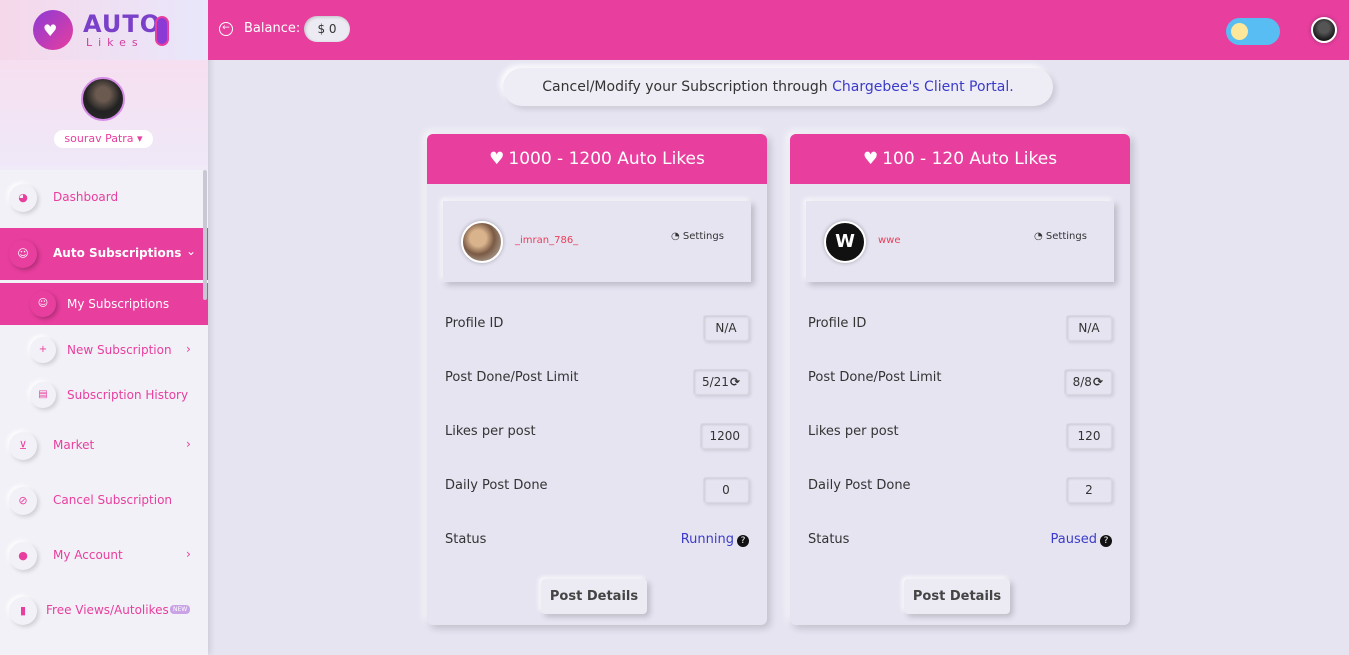 This screenshot has height=655, width=1349. I want to click on balance-value: $ 0, so click(327, 29).